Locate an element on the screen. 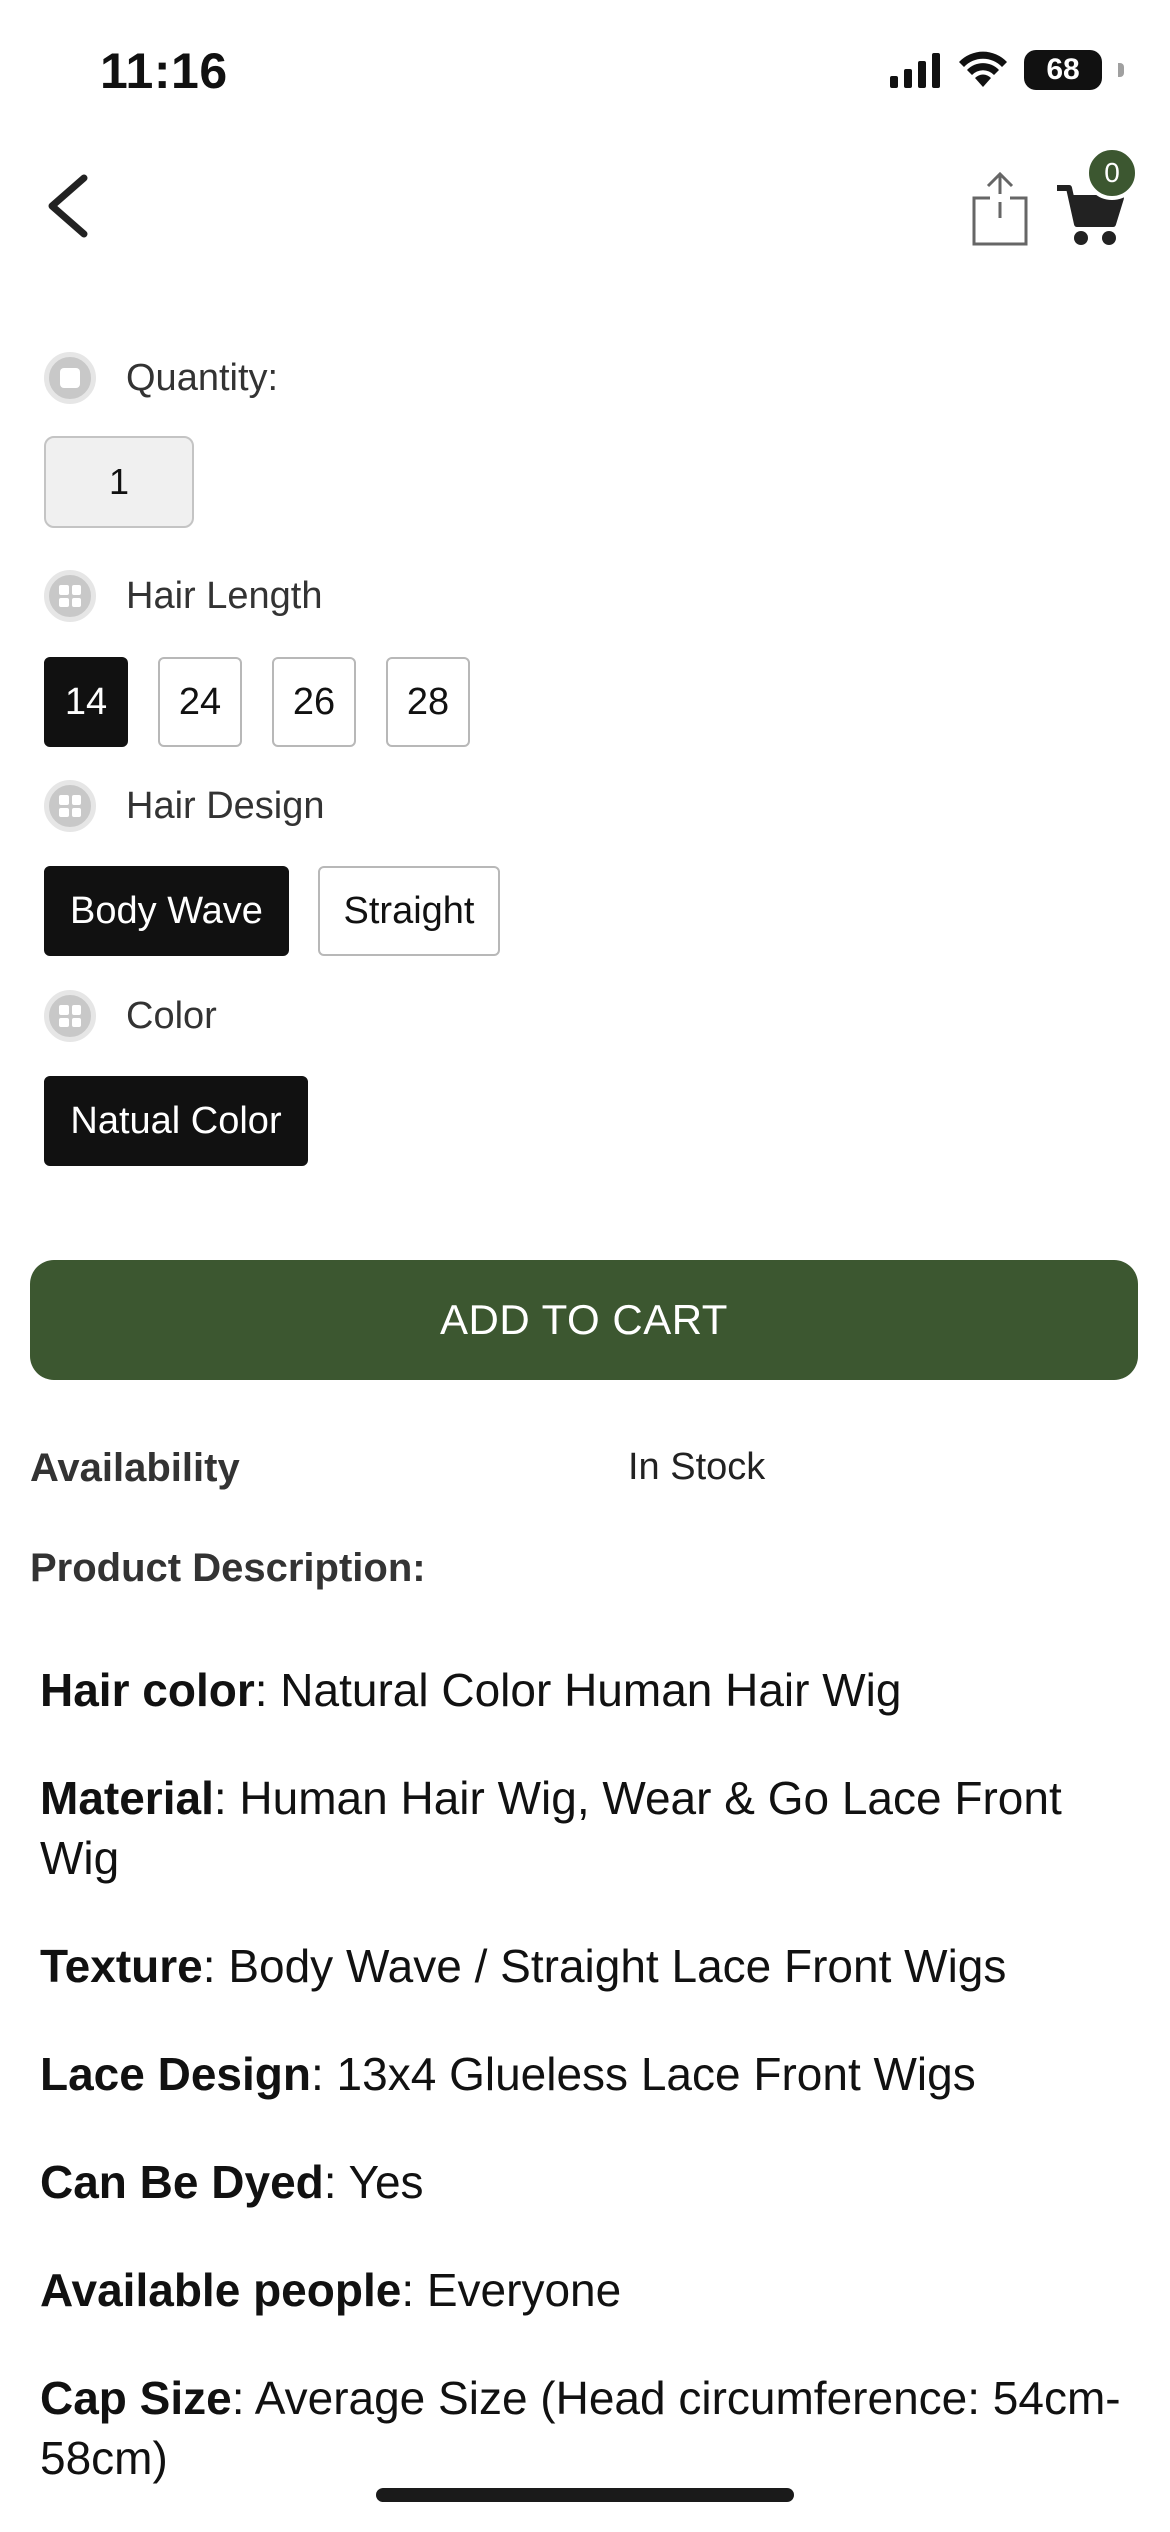  battery-level: 68 is located at coordinates (1063, 69).